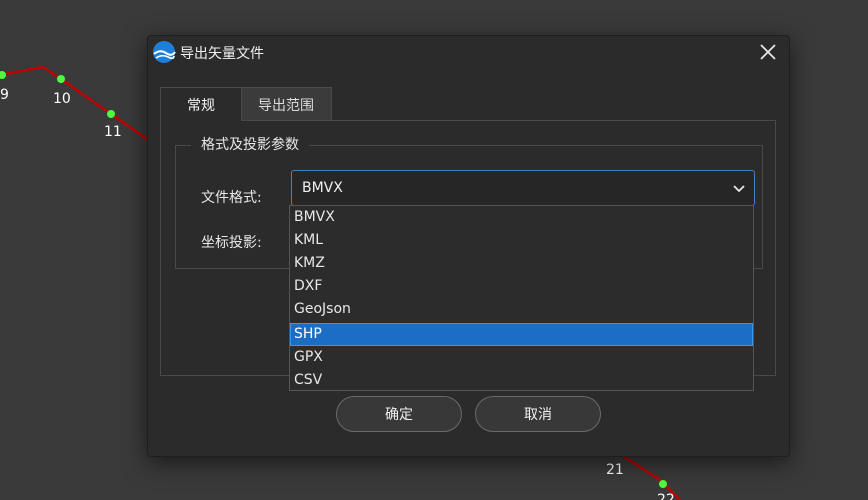 This screenshot has height=500, width=868. I want to click on tab-general-label: 常规, so click(201, 105).